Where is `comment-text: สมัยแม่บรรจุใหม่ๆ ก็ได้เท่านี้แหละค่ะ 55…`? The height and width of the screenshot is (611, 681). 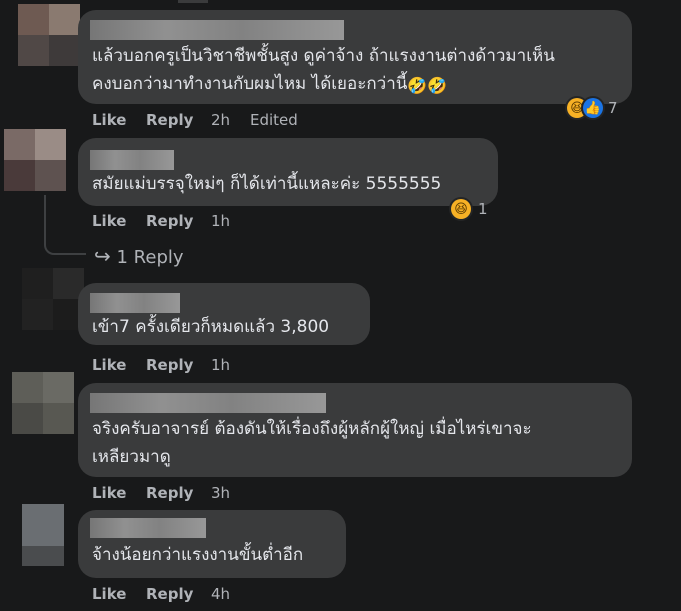
comment-text: สมัยแม่บรรจุใหม่ๆ ก็ได้เท่านี้แหละค่ะ 55… is located at coordinates (267, 184).